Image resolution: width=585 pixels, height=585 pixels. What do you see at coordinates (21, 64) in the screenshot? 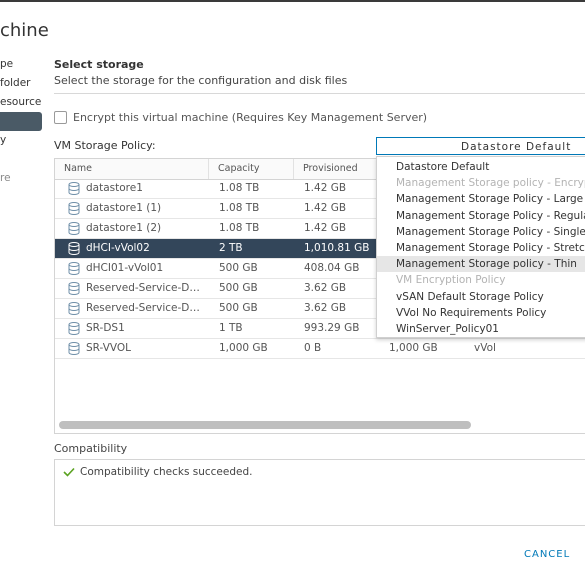
I see `wizard-step-type: pe` at bounding box center [21, 64].